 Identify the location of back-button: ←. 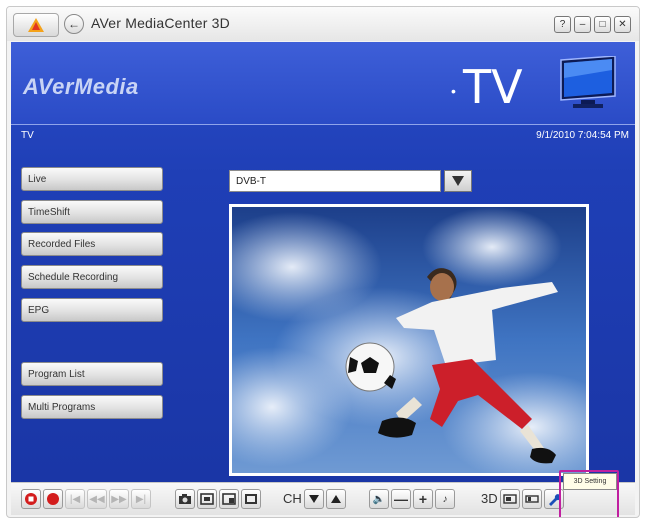
(74, 24).